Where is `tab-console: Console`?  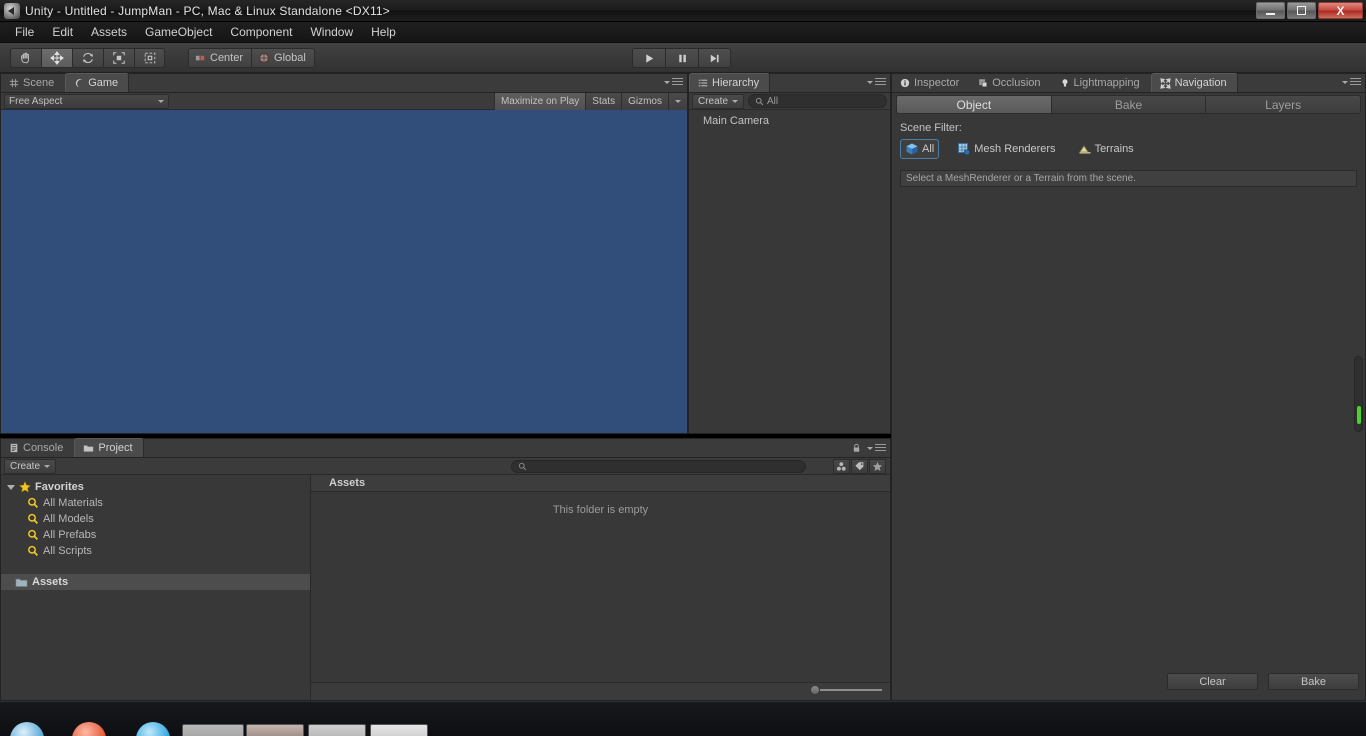
tab-console: Console is located at coordinates (37, 447).